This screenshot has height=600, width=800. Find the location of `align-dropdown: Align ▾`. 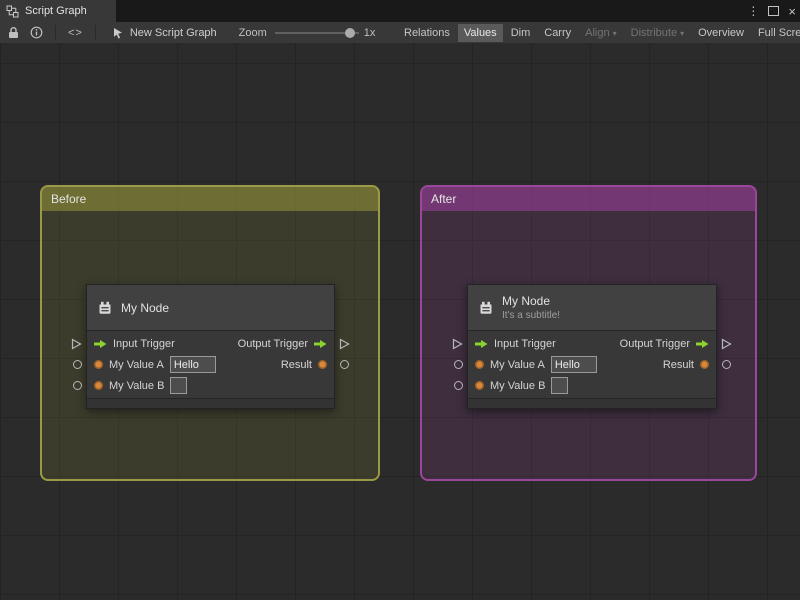

align-dropdown: Align ▾ is located at coordinates (600, 33).